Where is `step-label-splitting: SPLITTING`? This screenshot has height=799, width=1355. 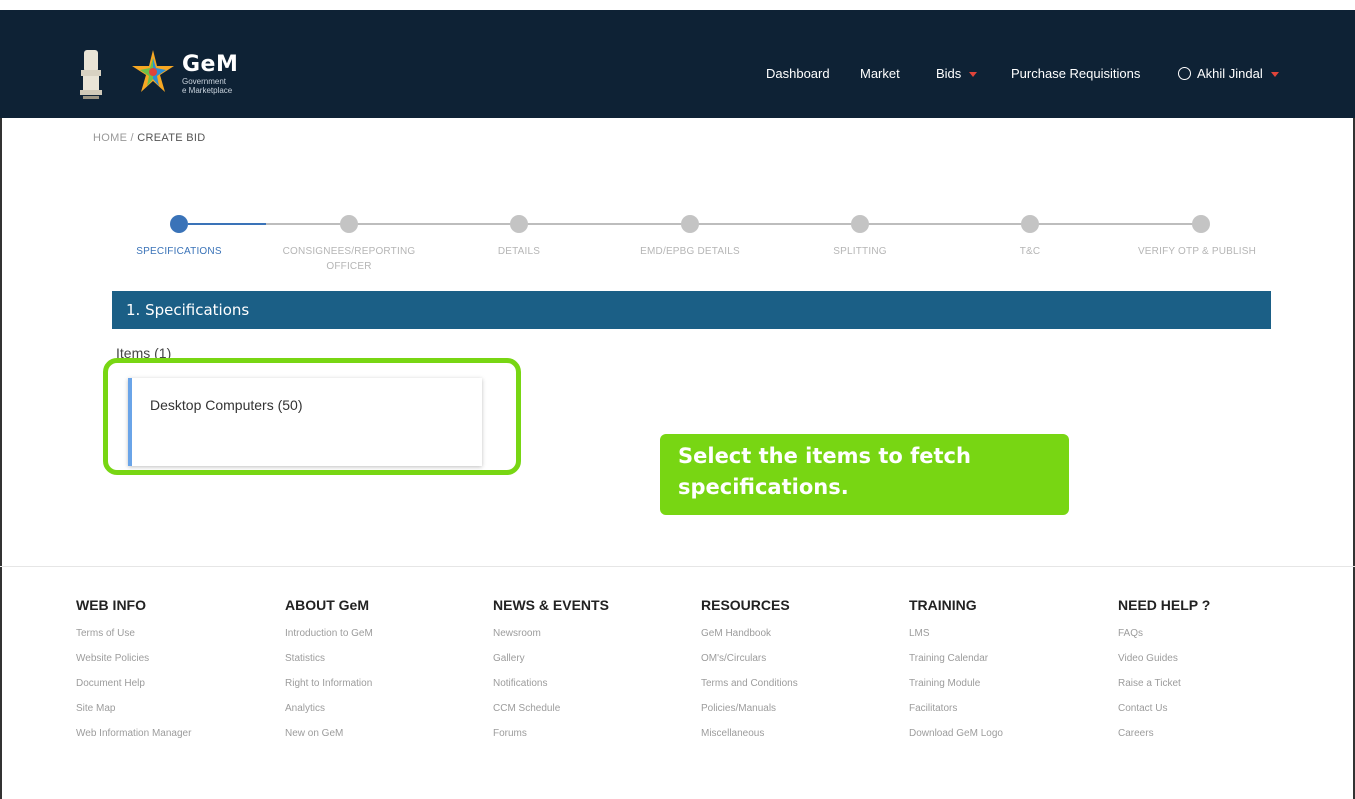 step-label-splitting: SPLITTING is located at coordinates (860, 251).